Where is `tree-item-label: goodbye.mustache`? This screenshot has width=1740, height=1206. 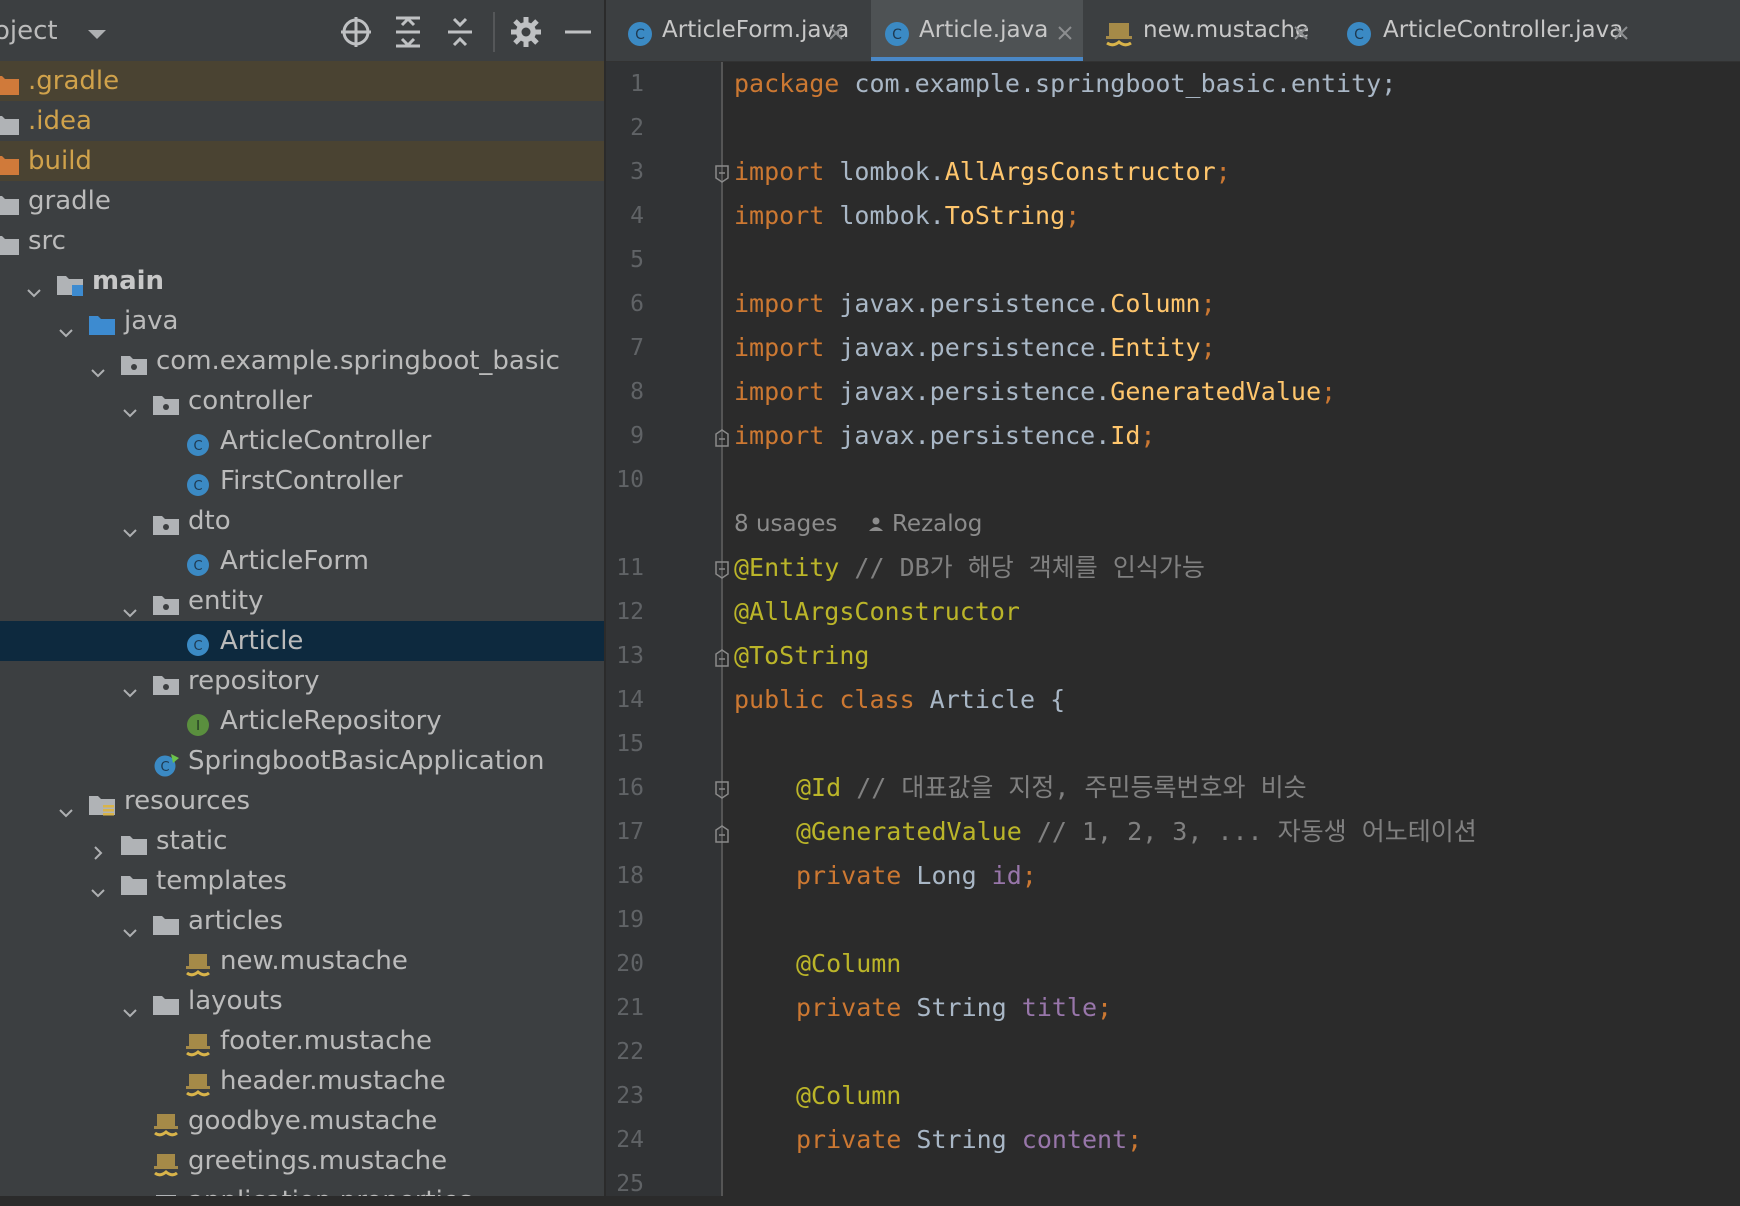
tree-item-label: goodbye.mustache is located at coordinates (313, 1121).